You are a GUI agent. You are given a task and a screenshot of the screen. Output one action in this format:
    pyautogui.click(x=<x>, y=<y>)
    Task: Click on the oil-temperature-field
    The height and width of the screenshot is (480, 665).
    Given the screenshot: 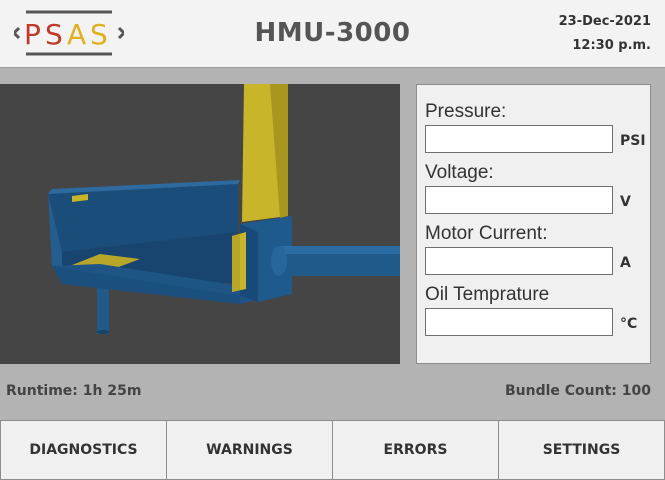 What is the action you would take?
    pyautogui.click(x=519, y=322)
    